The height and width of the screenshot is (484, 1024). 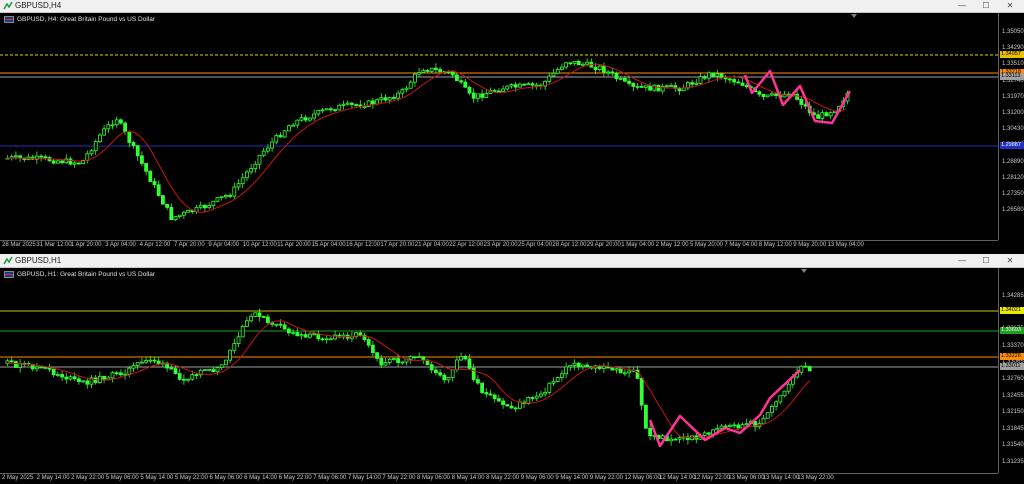 I want to click on time-tick-label: 28 Apr 12:00, so click(x=569, y=245).